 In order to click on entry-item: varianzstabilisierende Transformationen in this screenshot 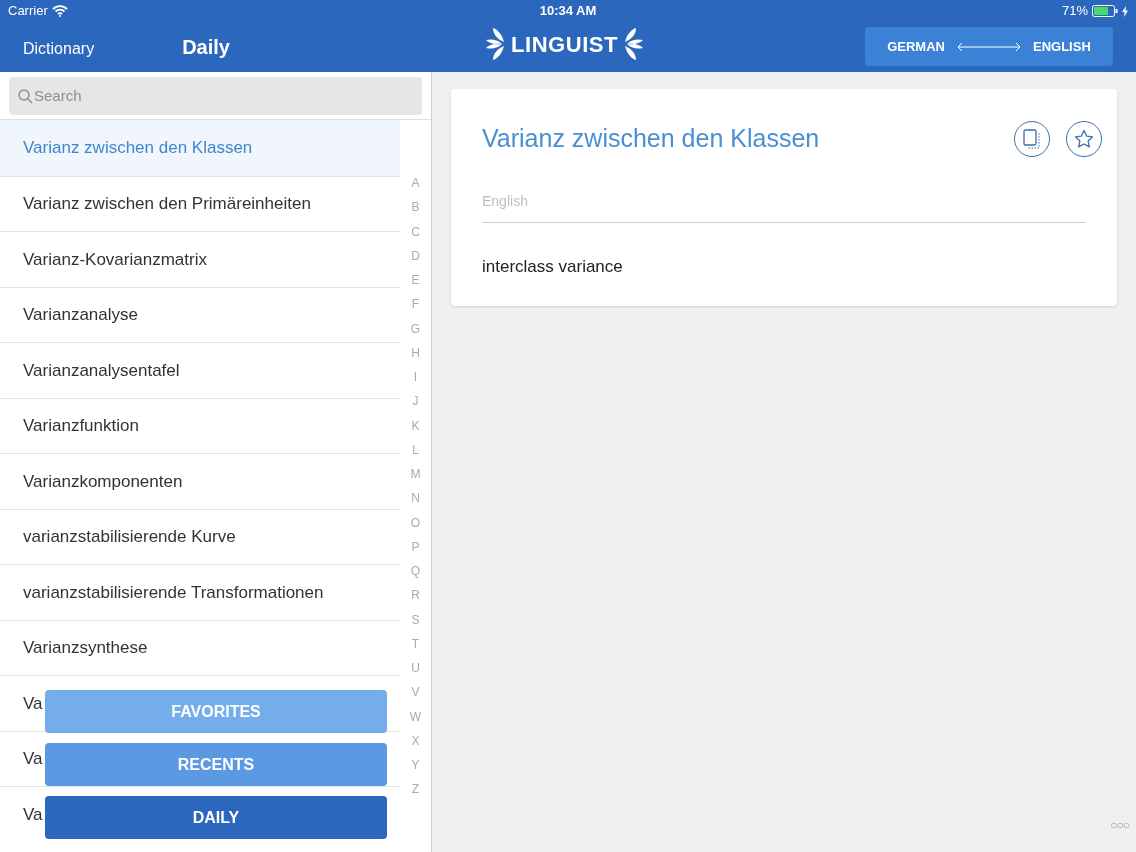, I will do `click(173, 592)`.